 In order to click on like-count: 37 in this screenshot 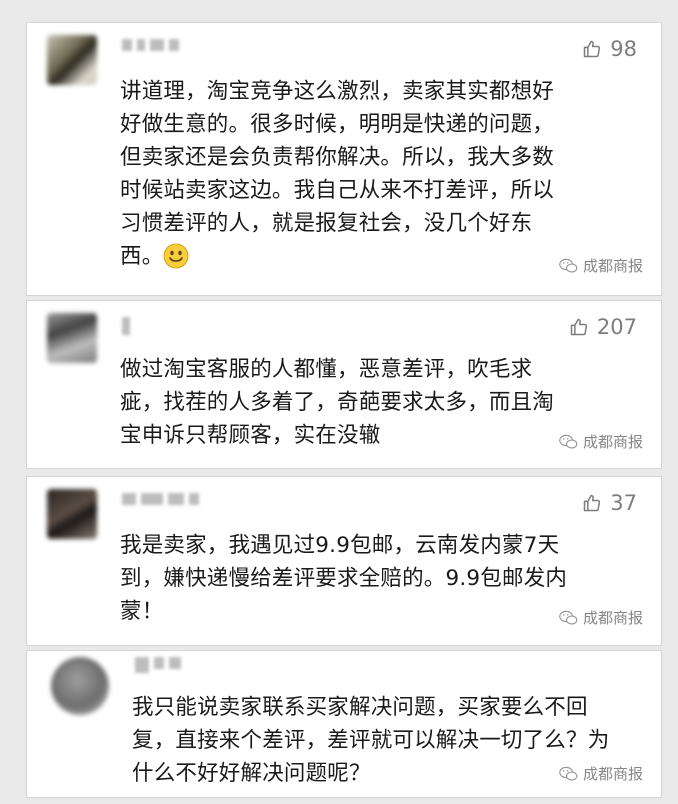, I will do `click(623, 503)`.